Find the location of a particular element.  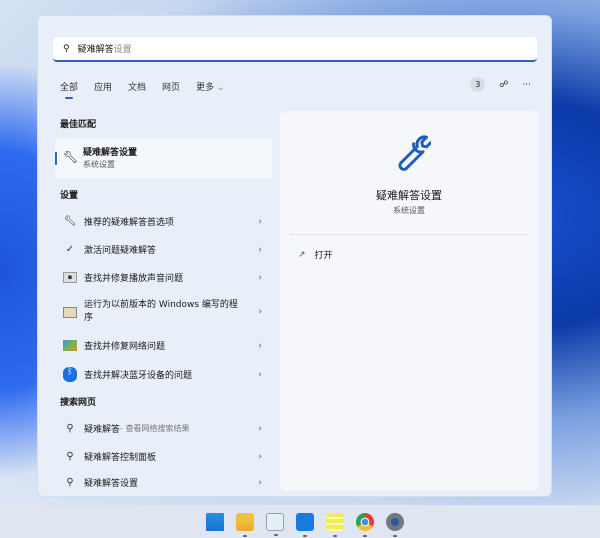

notes-icon is located at coordinates (335, 524).